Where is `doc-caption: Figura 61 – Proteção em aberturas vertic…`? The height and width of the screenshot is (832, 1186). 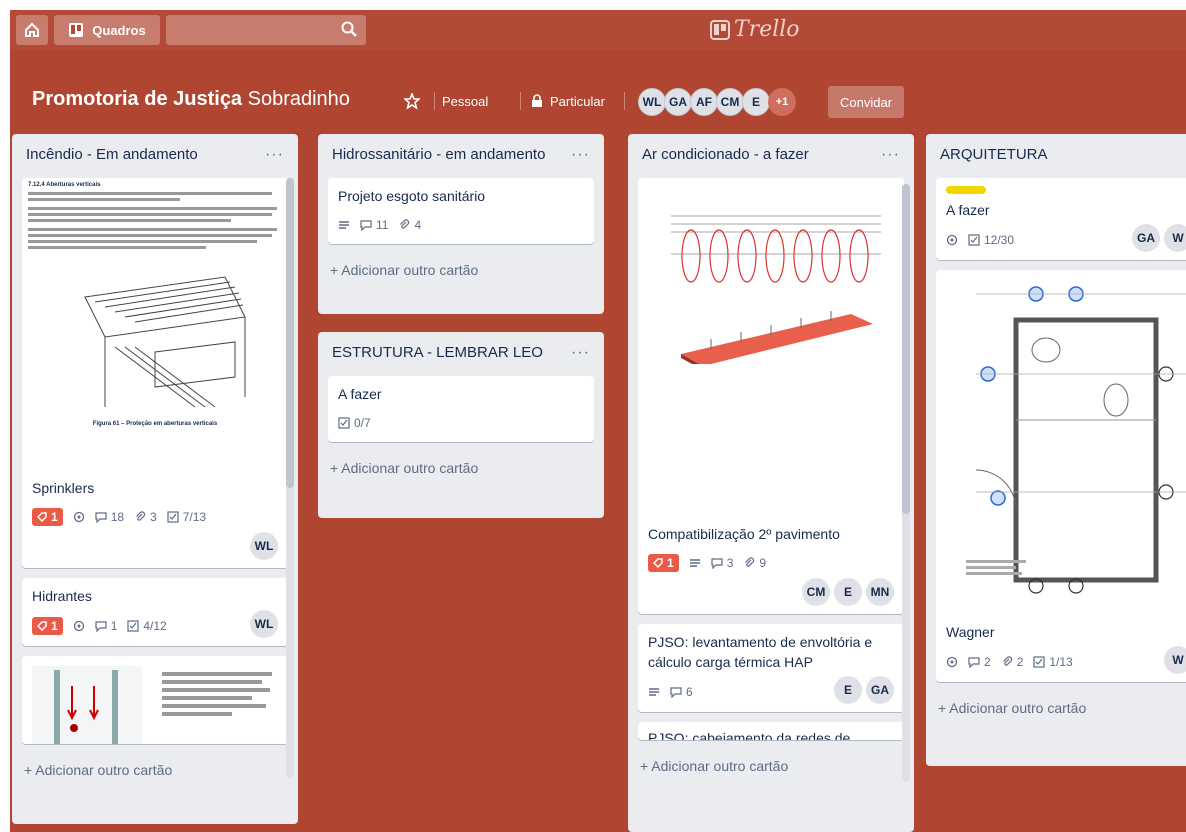
doc-caption: Figura 61 – Proteção em aberturas vertic… is located at coordinates (155, 424).